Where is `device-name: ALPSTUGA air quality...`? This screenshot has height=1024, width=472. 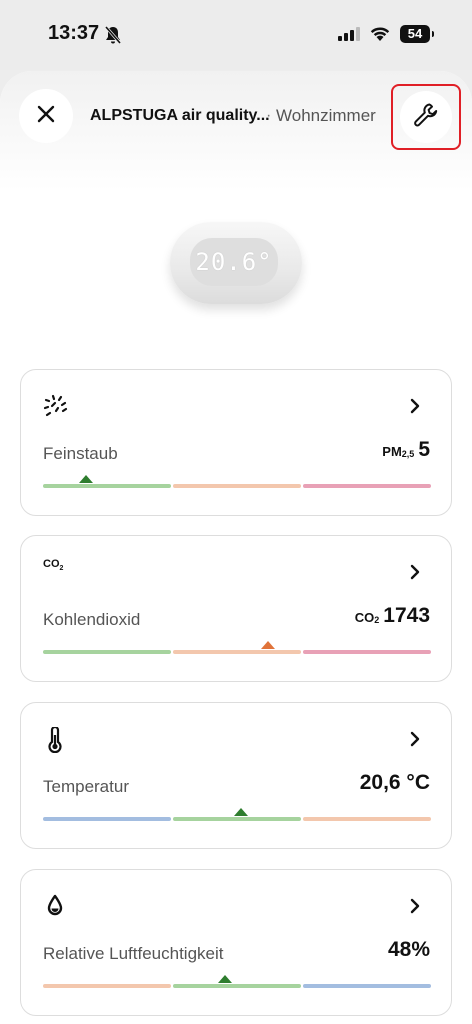 device-name: ALPSTUGA air quality... is located at coordinates (180, 115).